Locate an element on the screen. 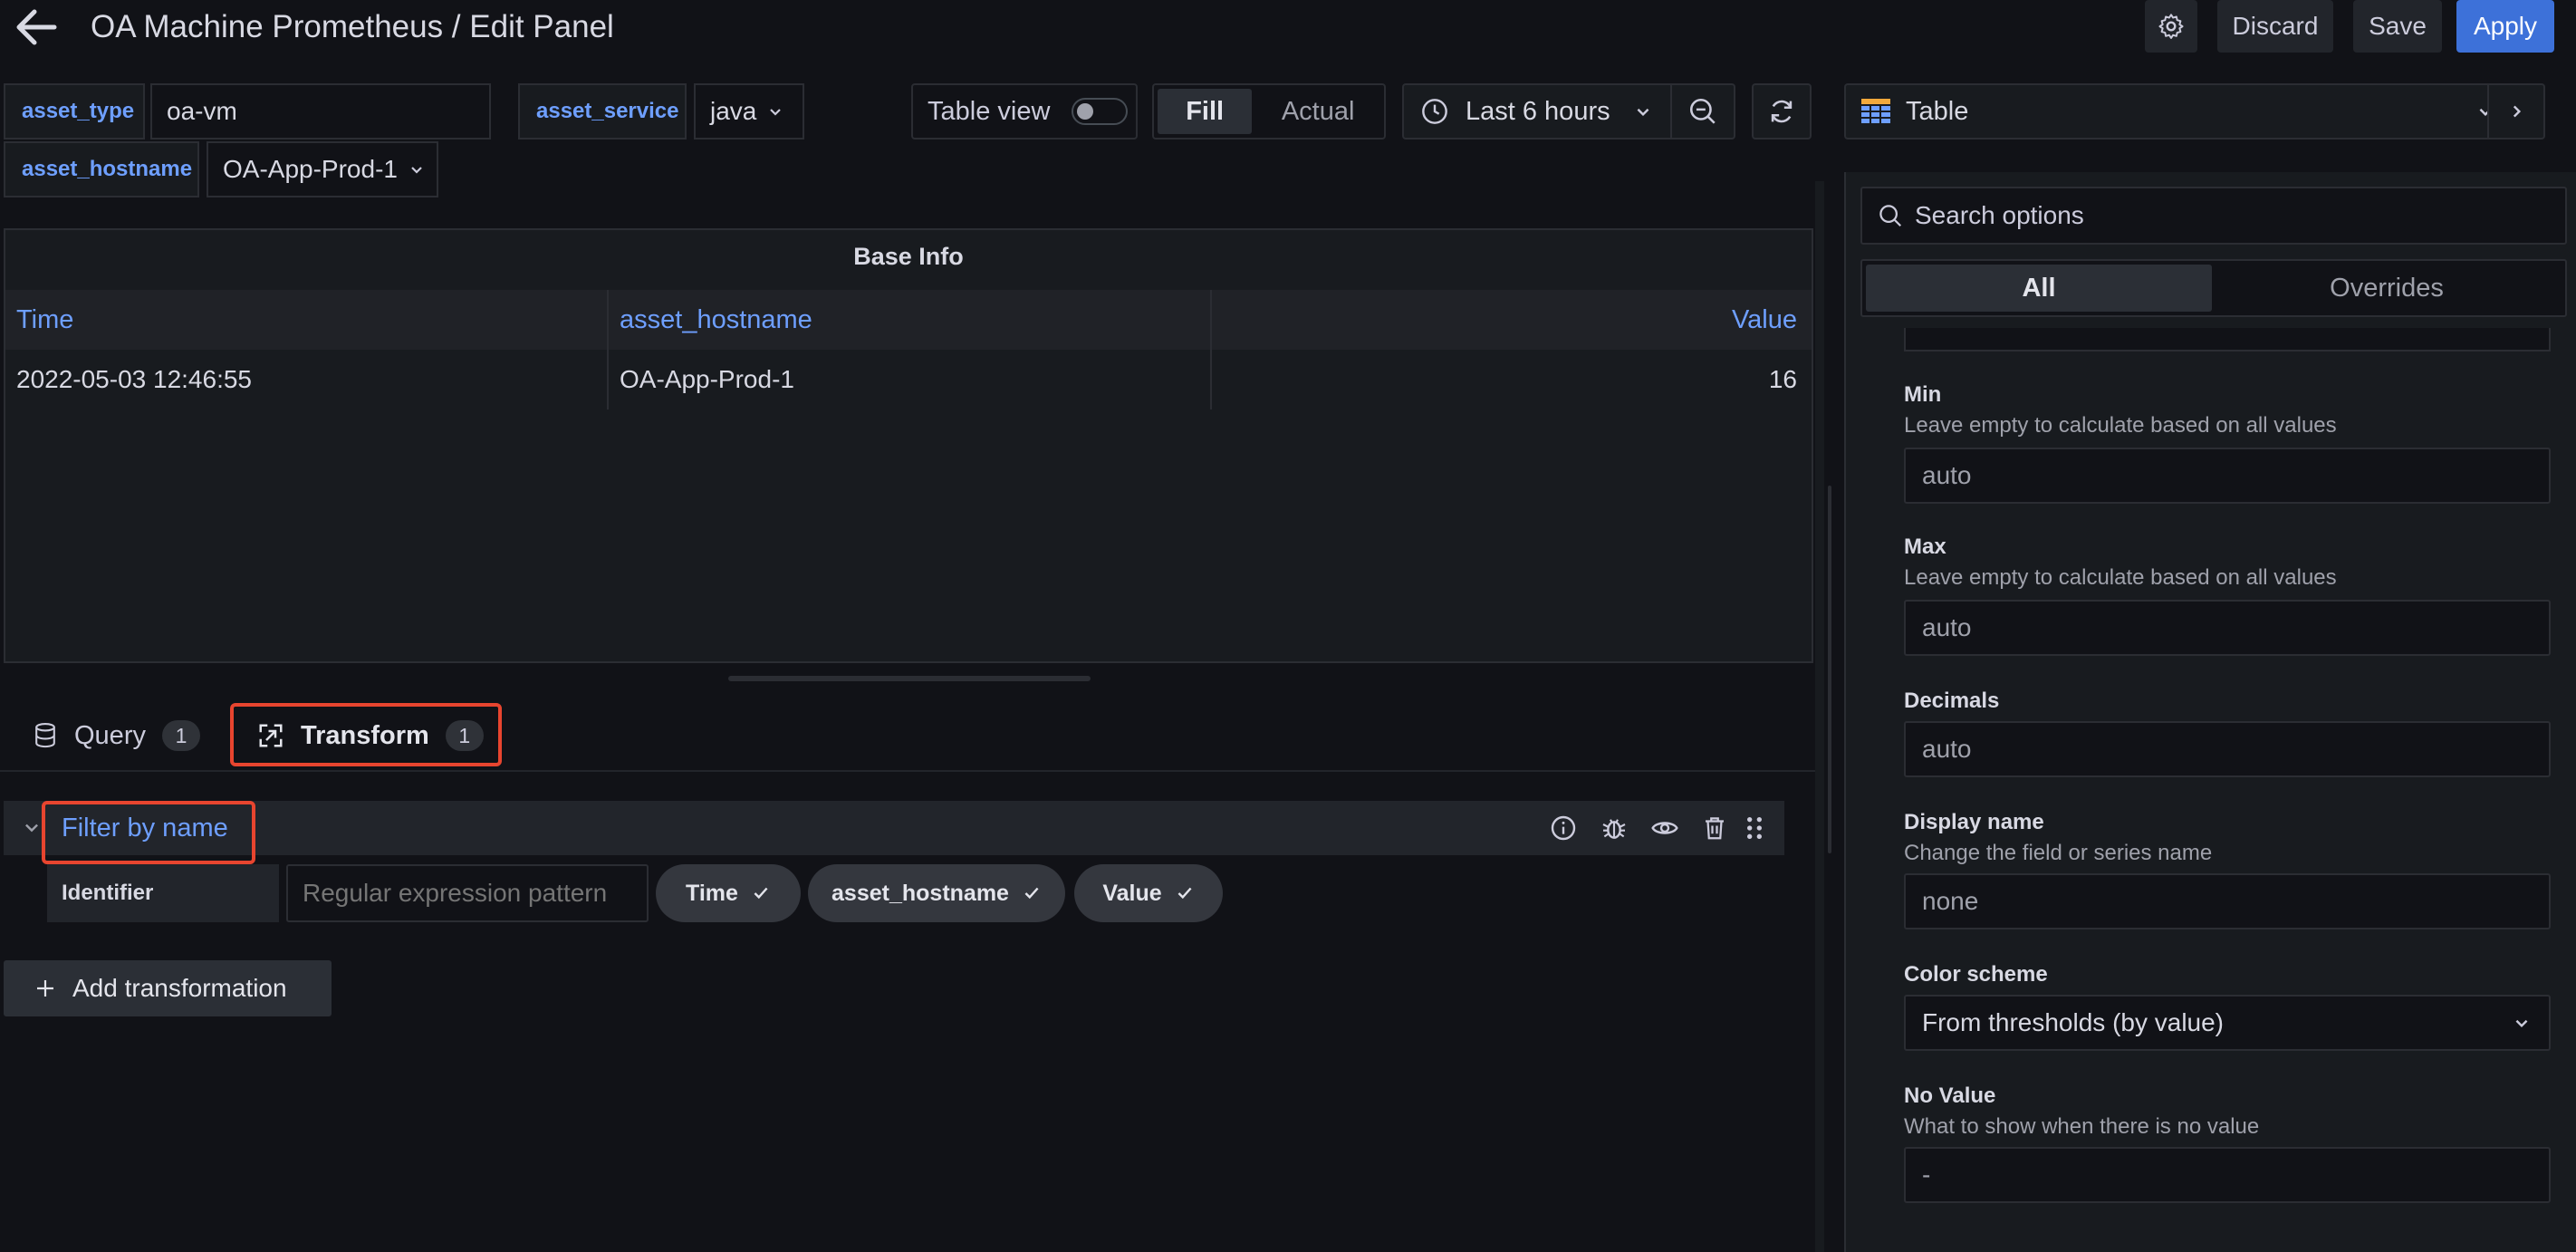 The image size is (2576, 1252). save-button: Save is located at coordinates (2397, 26).